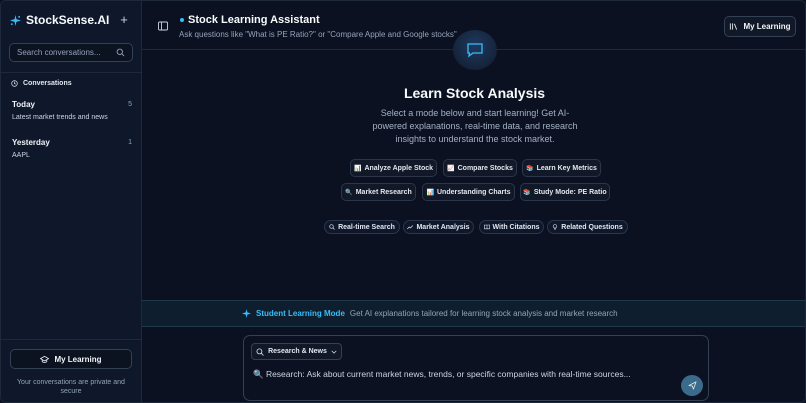 This screenshot has height=403, width=806. Describe the element at coordinates (31, 142) in the screenshot. I see `group-title: Yesterday` at that location.